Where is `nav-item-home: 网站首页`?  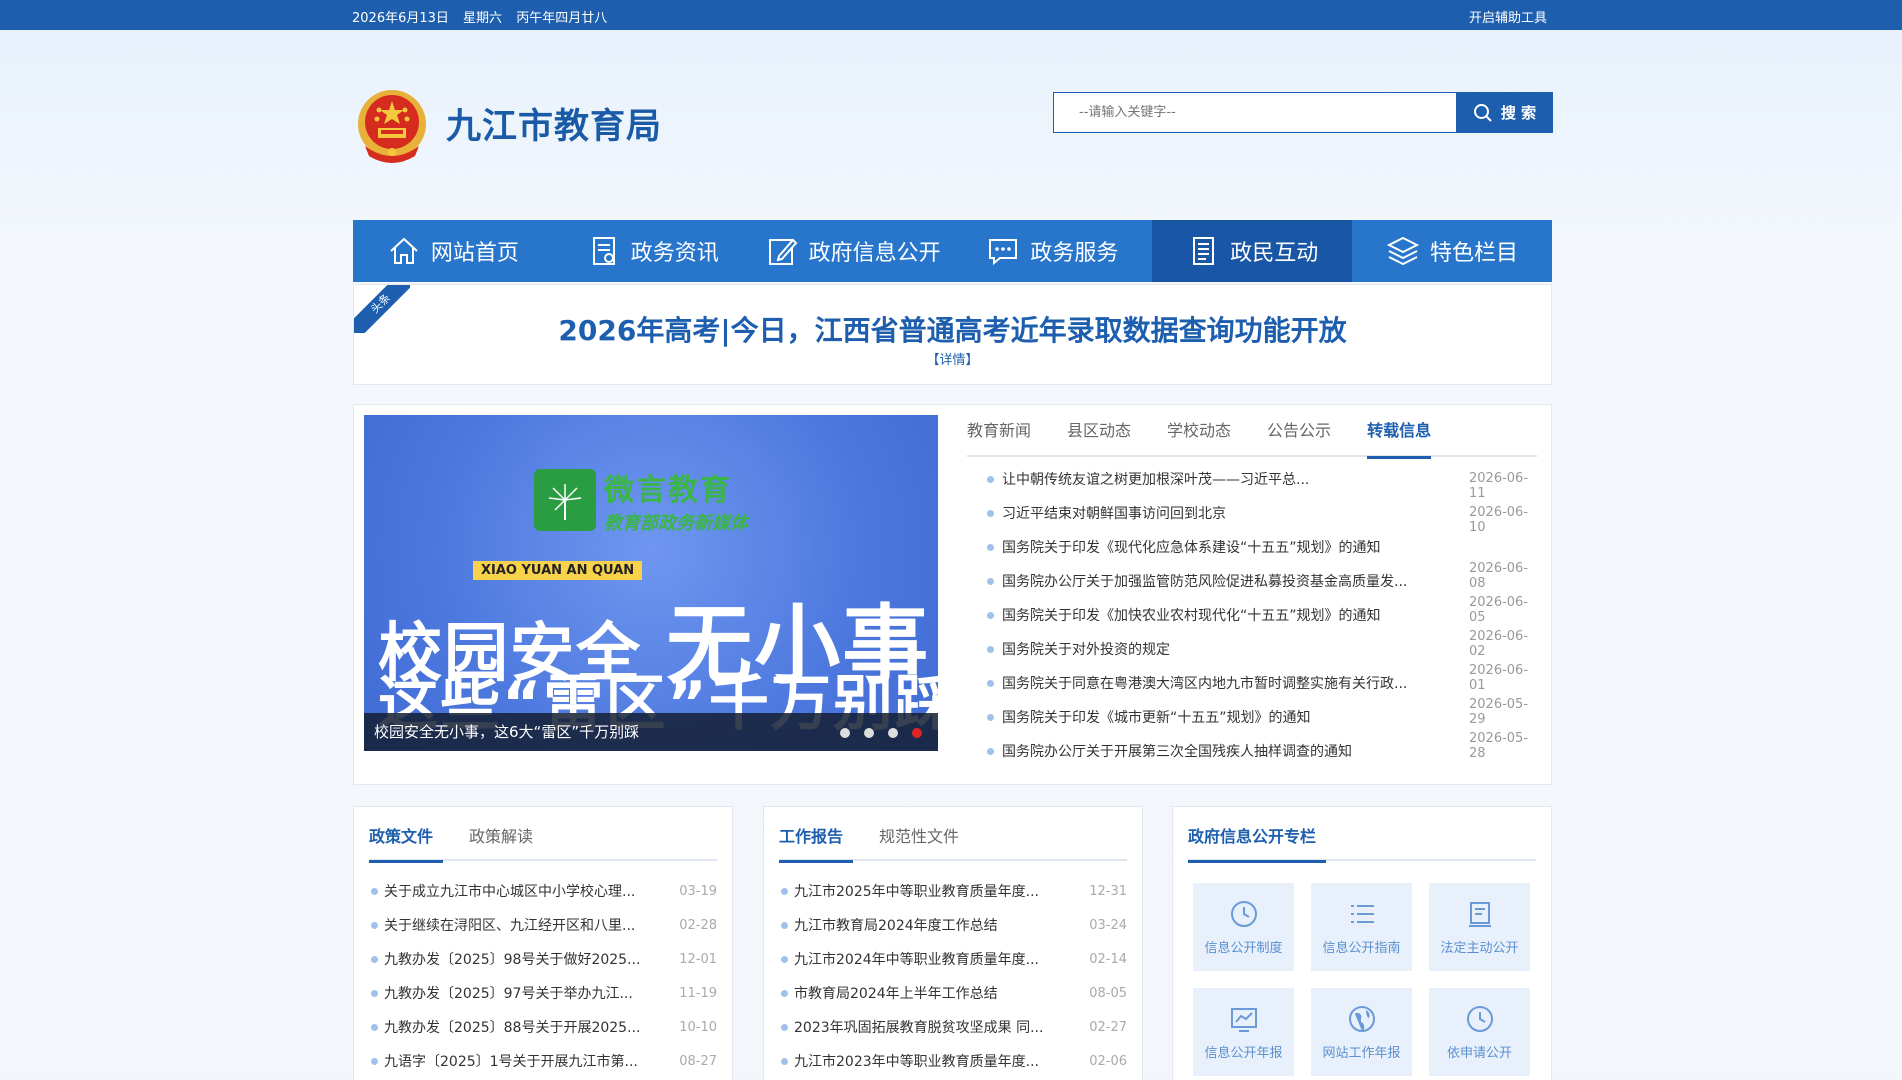 nav-item-home: 网站首页 is located at coordinates (453, 251).